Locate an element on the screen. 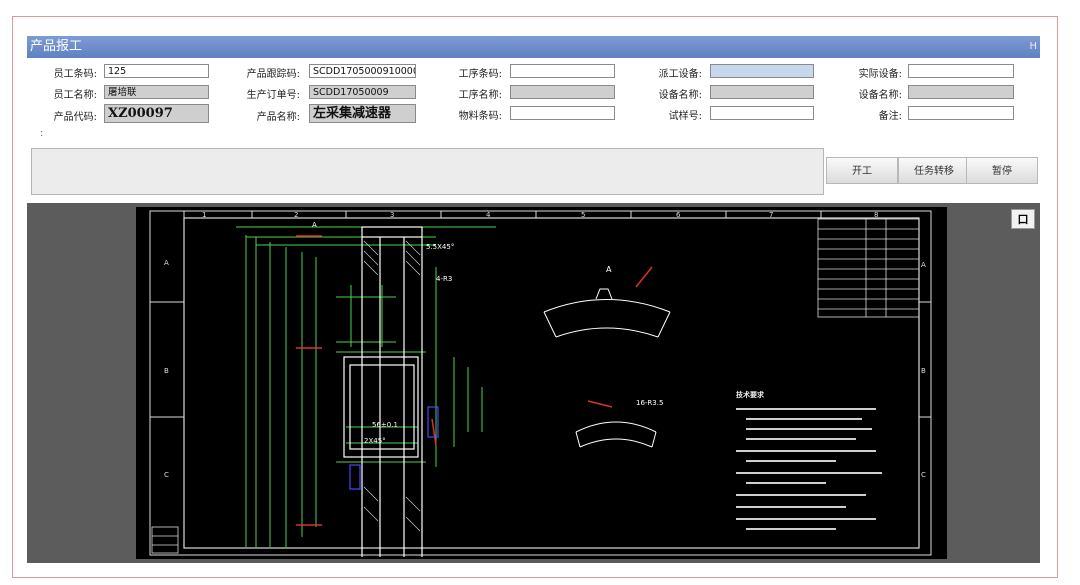 This screenshot has width=1080, height=585. task-transfer-button: 任务转移 is located at coordinates (934, 170).